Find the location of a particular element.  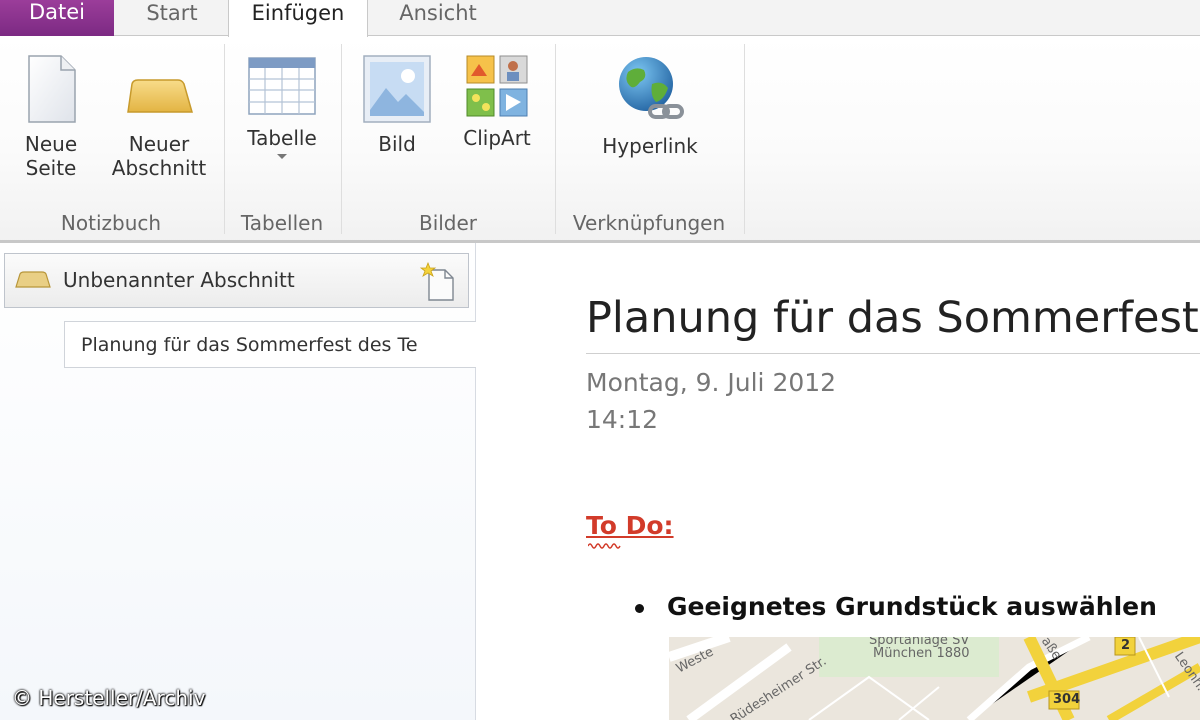

table-icon is located at coordinates (282, 86).